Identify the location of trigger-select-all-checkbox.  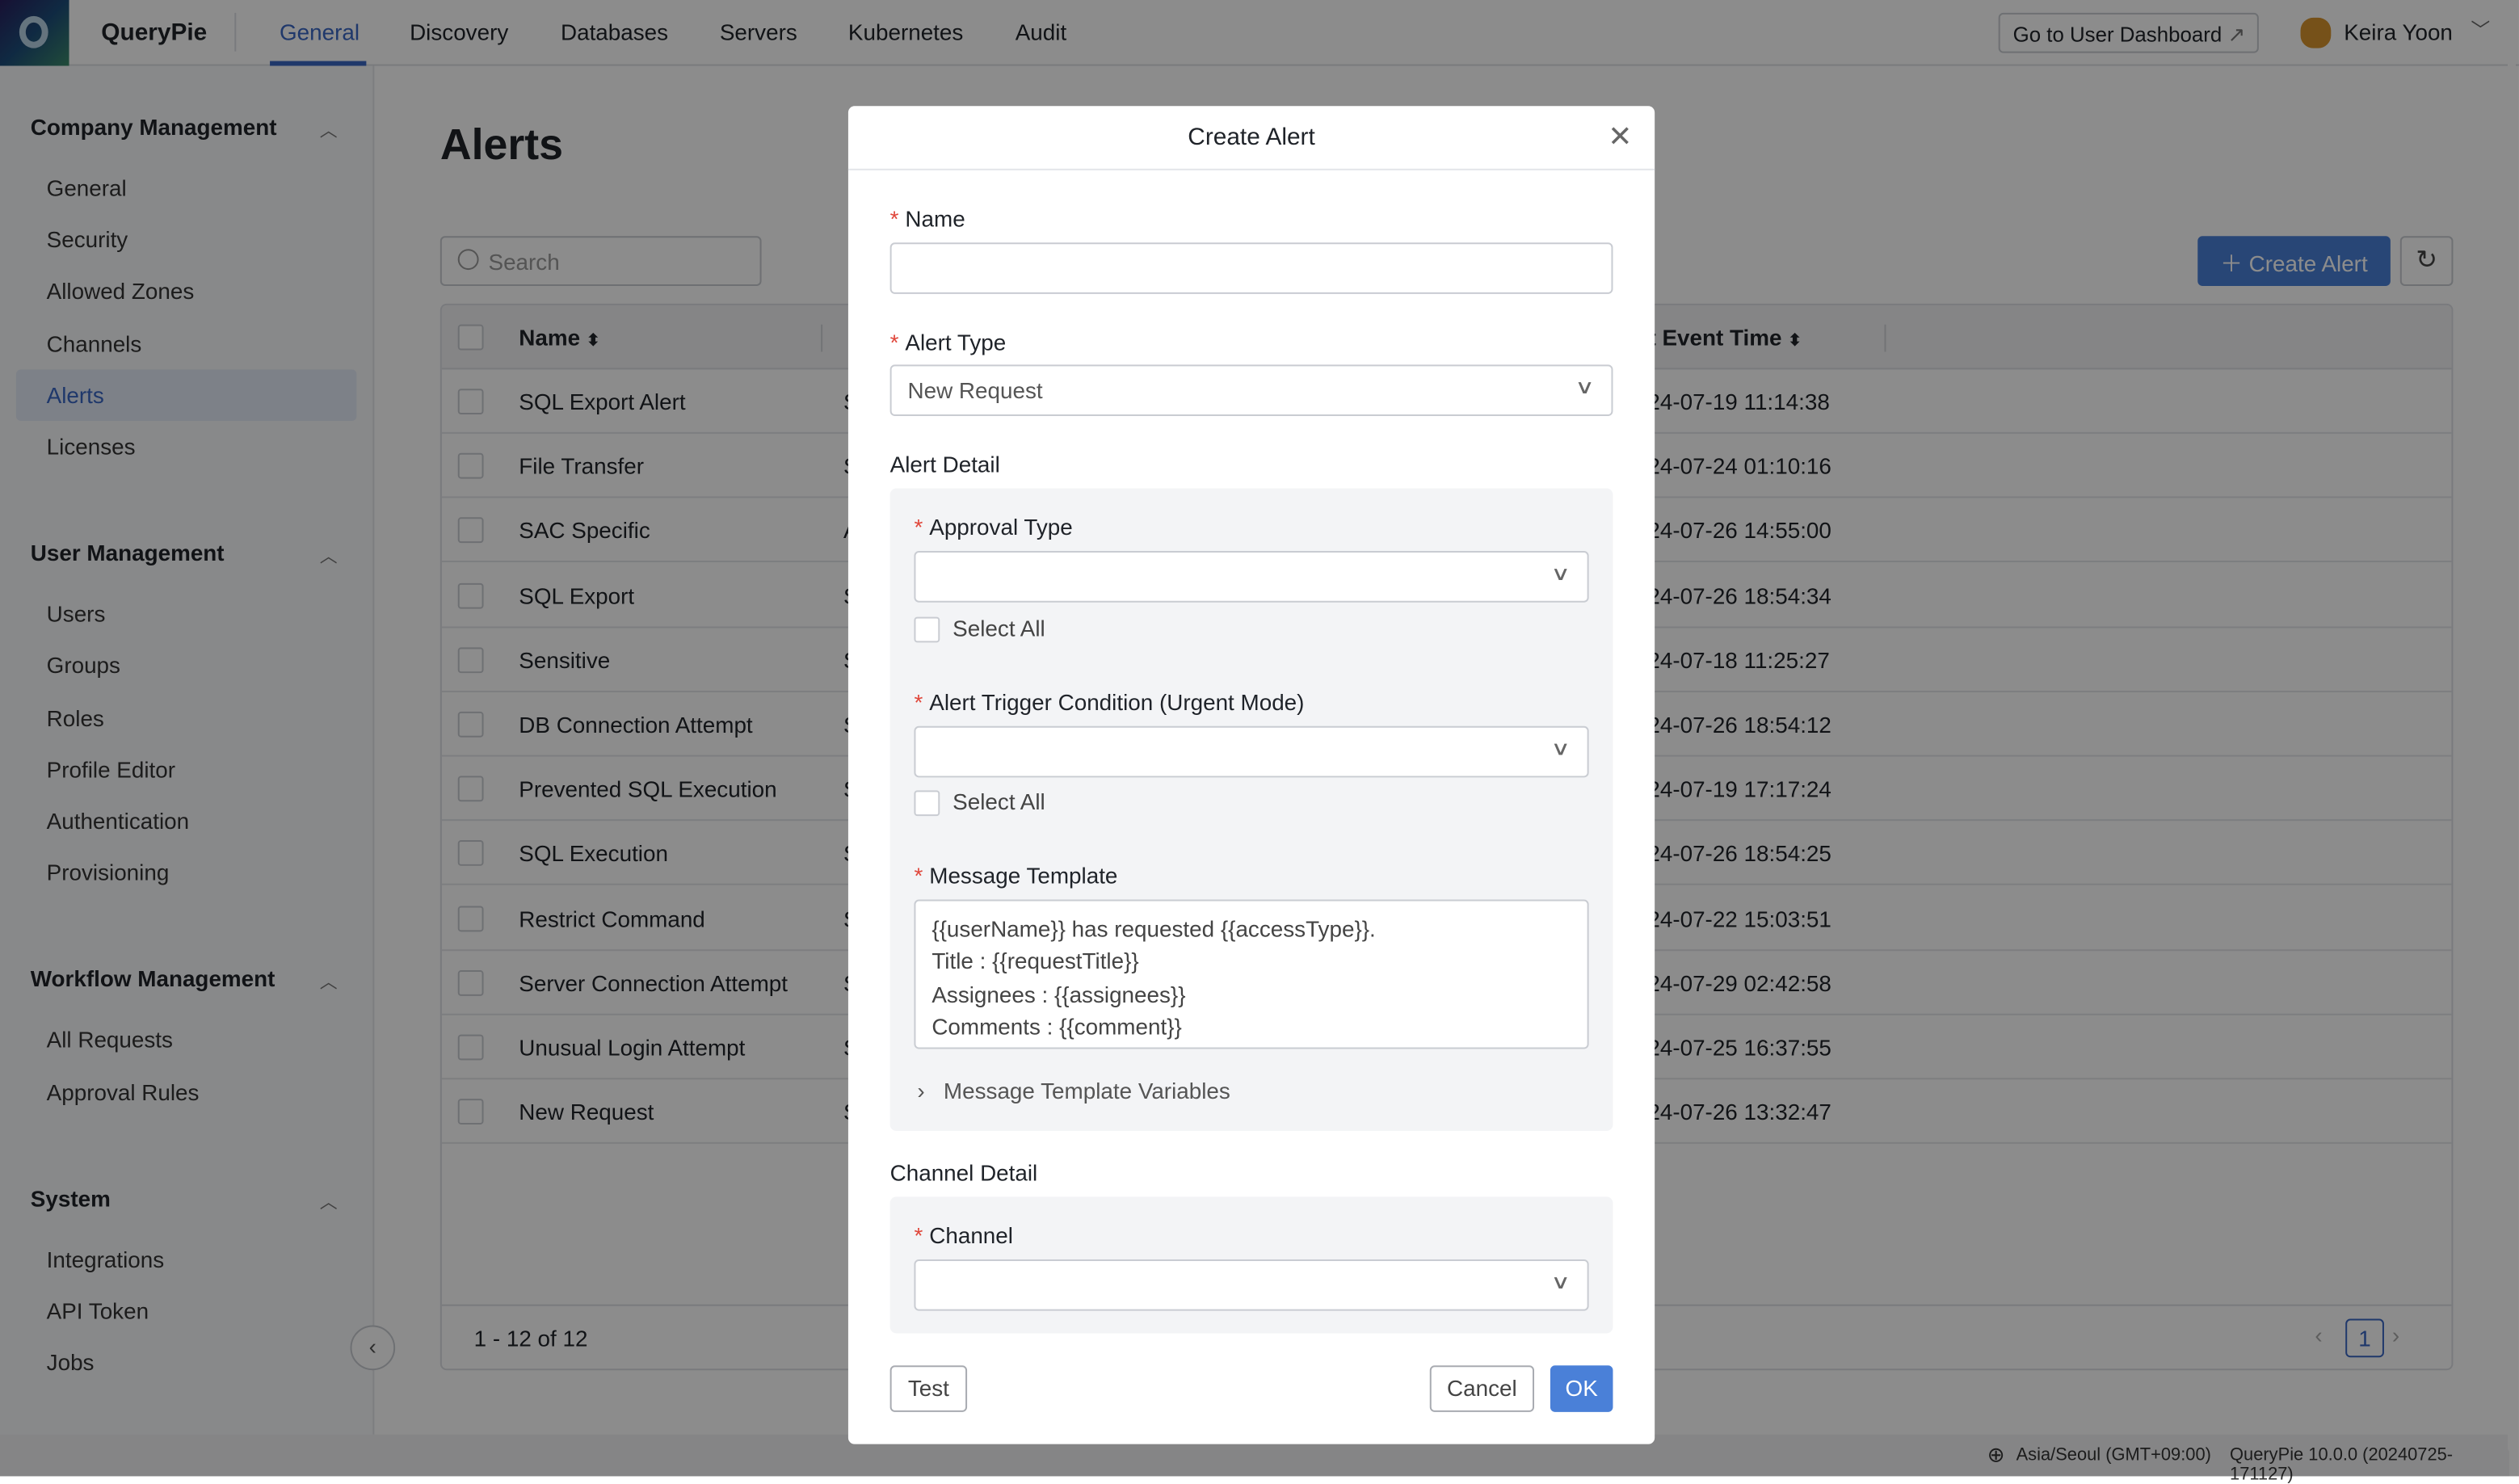
(927, 803).